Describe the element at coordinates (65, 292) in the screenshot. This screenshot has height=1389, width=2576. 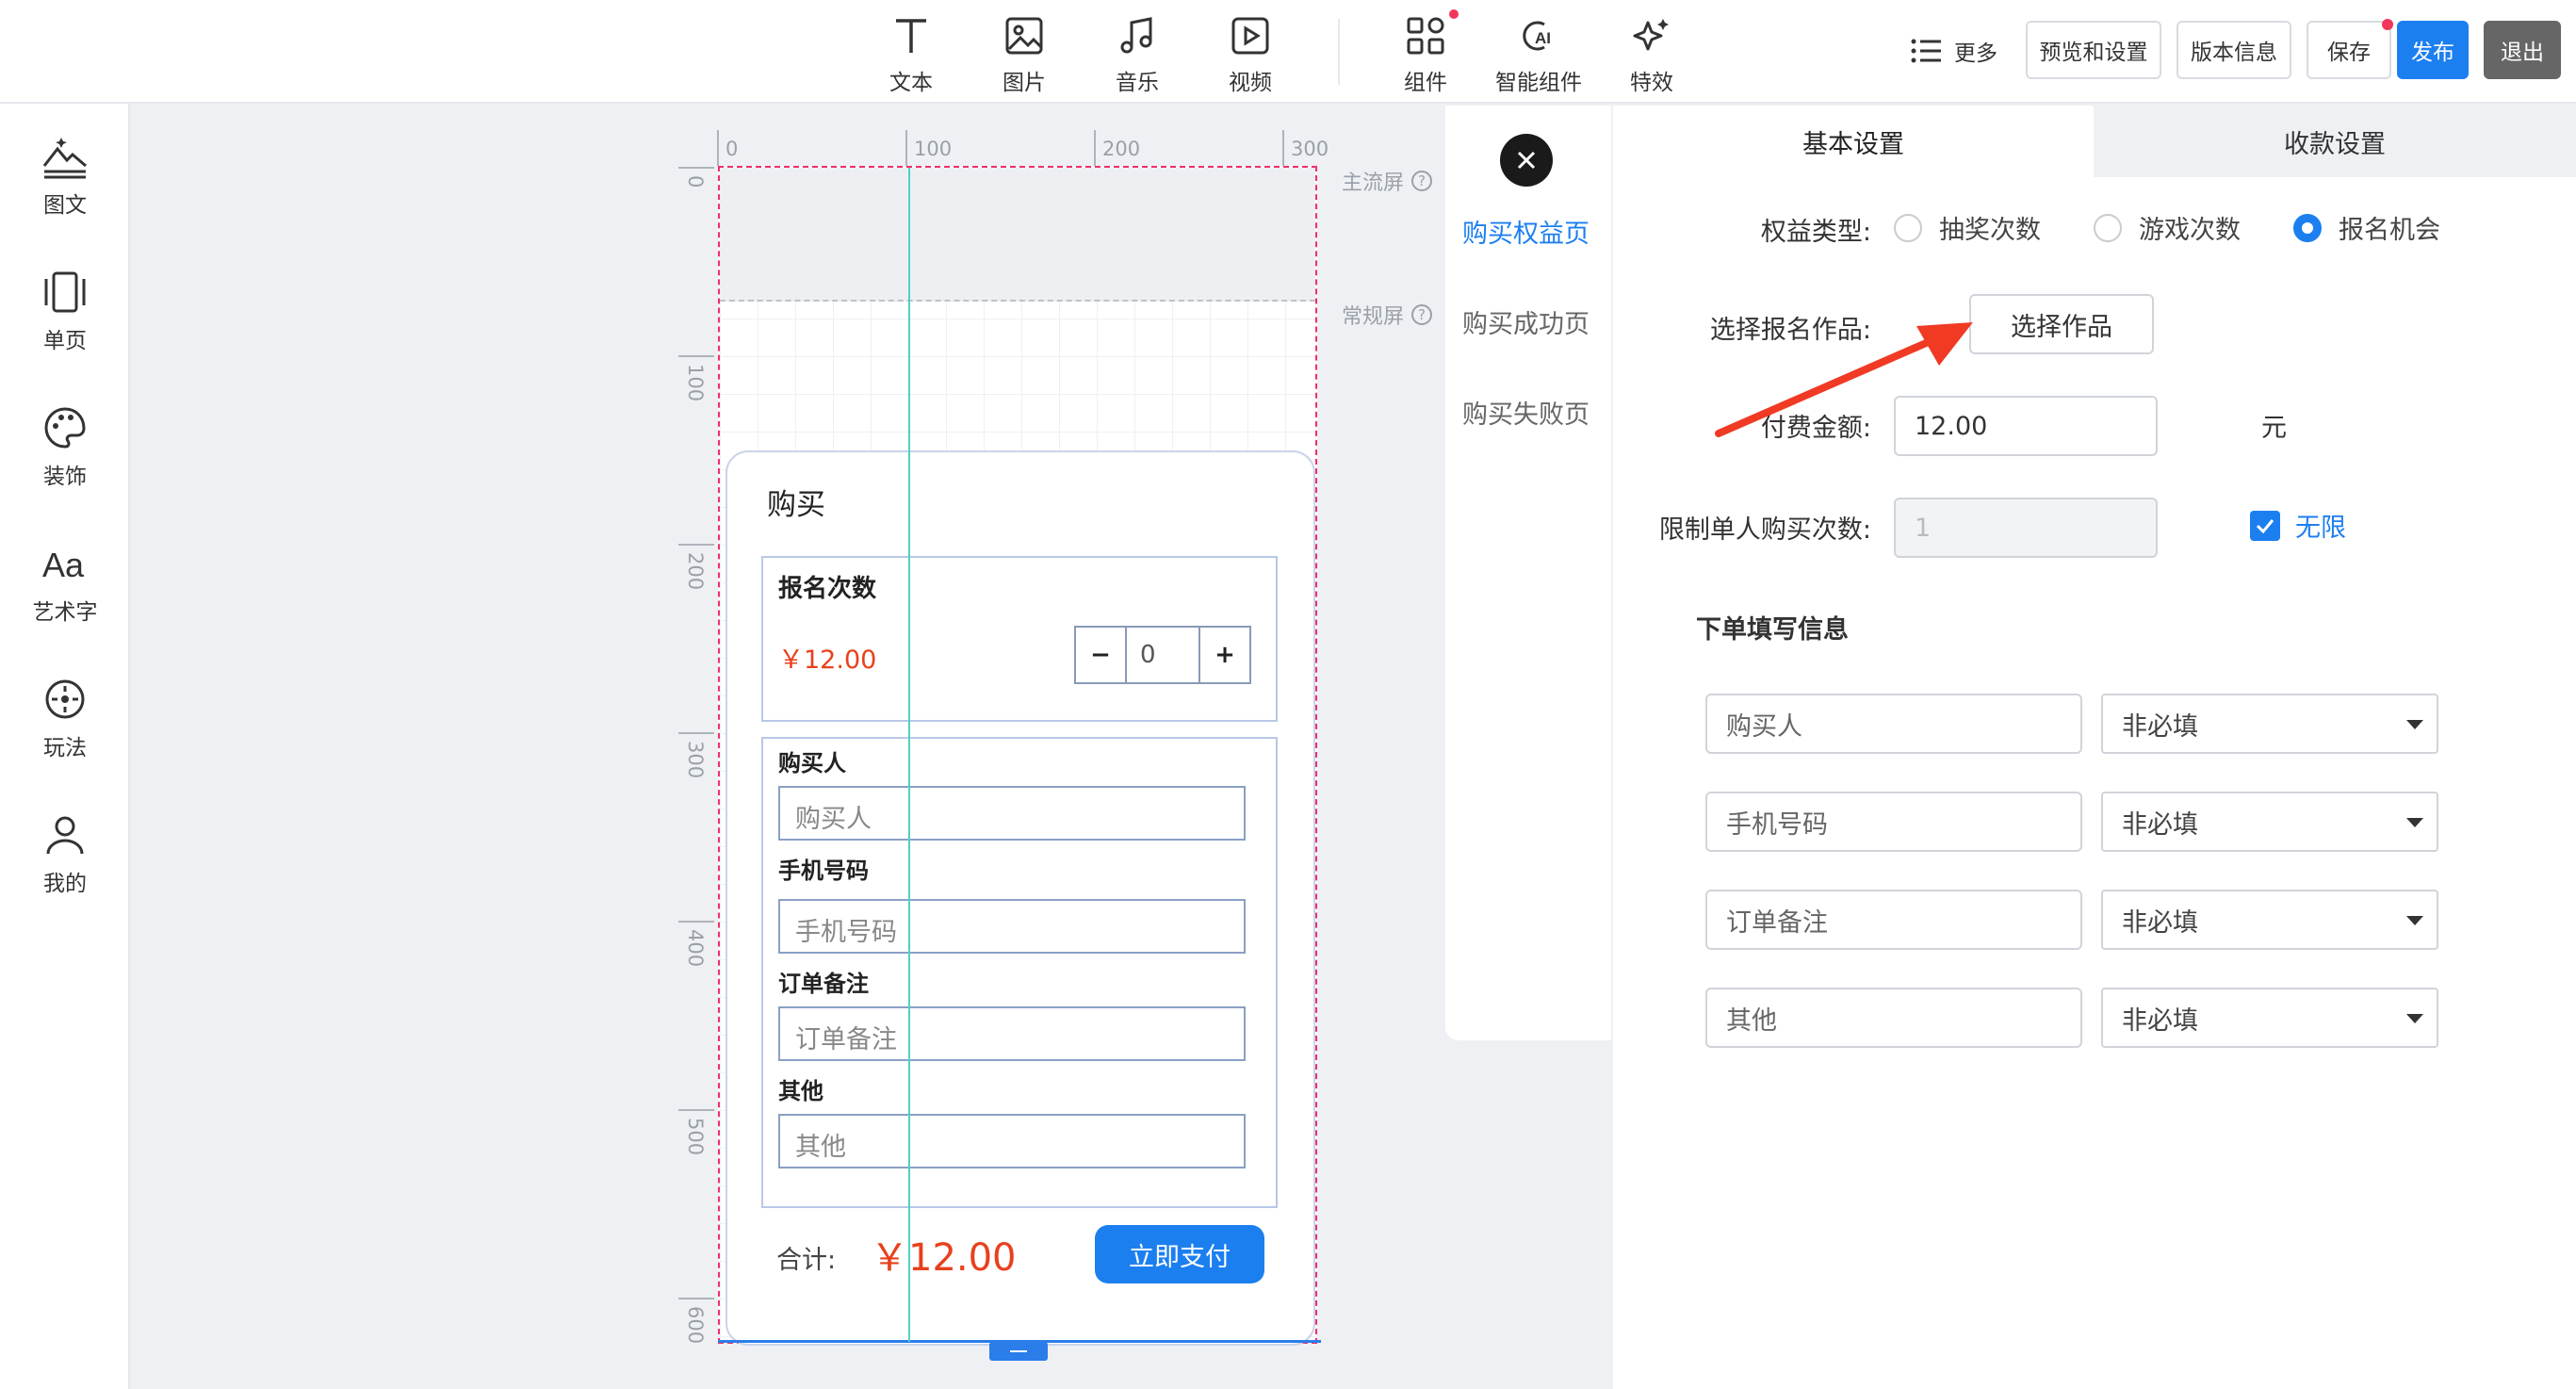
I see `single-page-icon` at that location.